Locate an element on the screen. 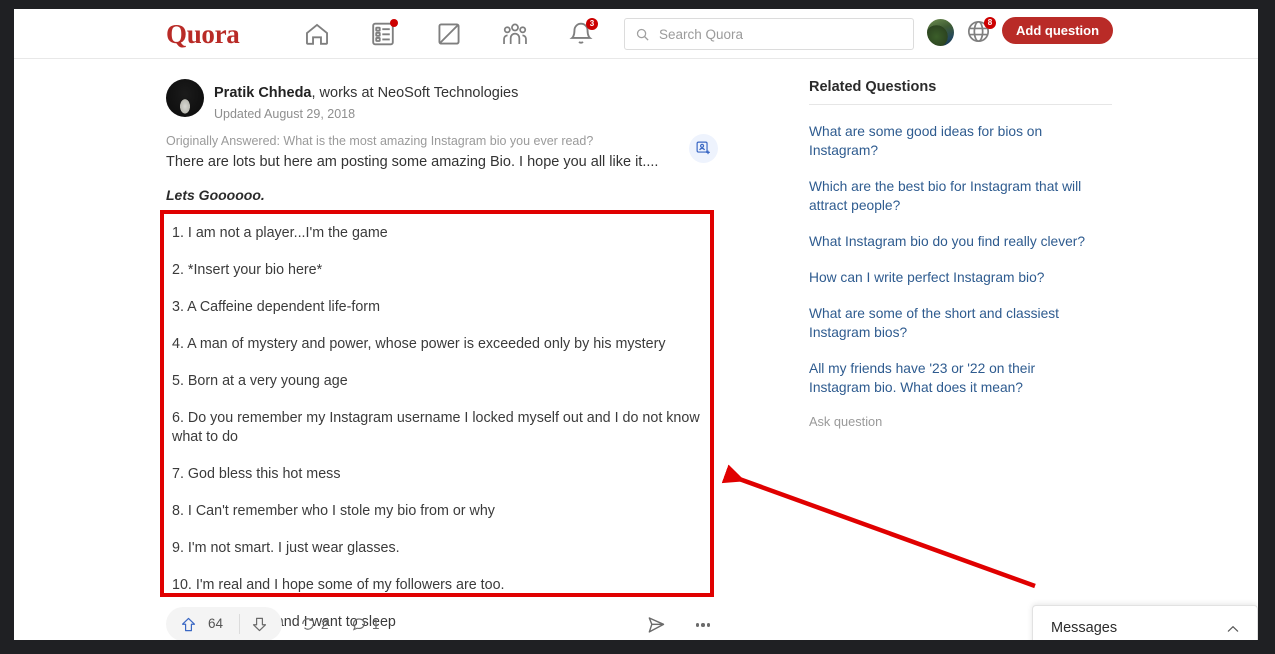 This screenshot has height=654, width=1275. comment-bubble-icon is located at coordinates (359, 624).